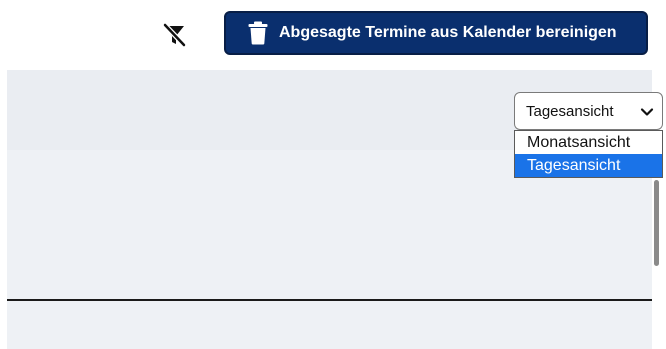 The height and width of the screenshot is (349, 666). I want to click on option-monatsansicht: Monatsansicht, so click(588, 142).